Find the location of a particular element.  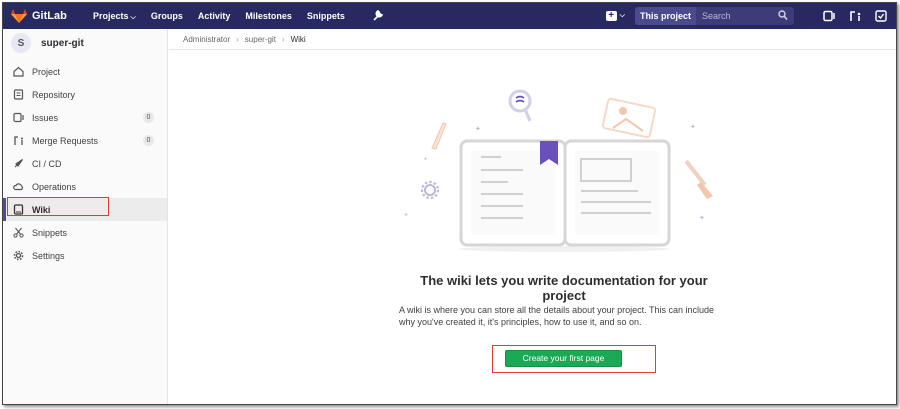

navbar-right: + ⌵ This project is located at coordinates (746, 16).